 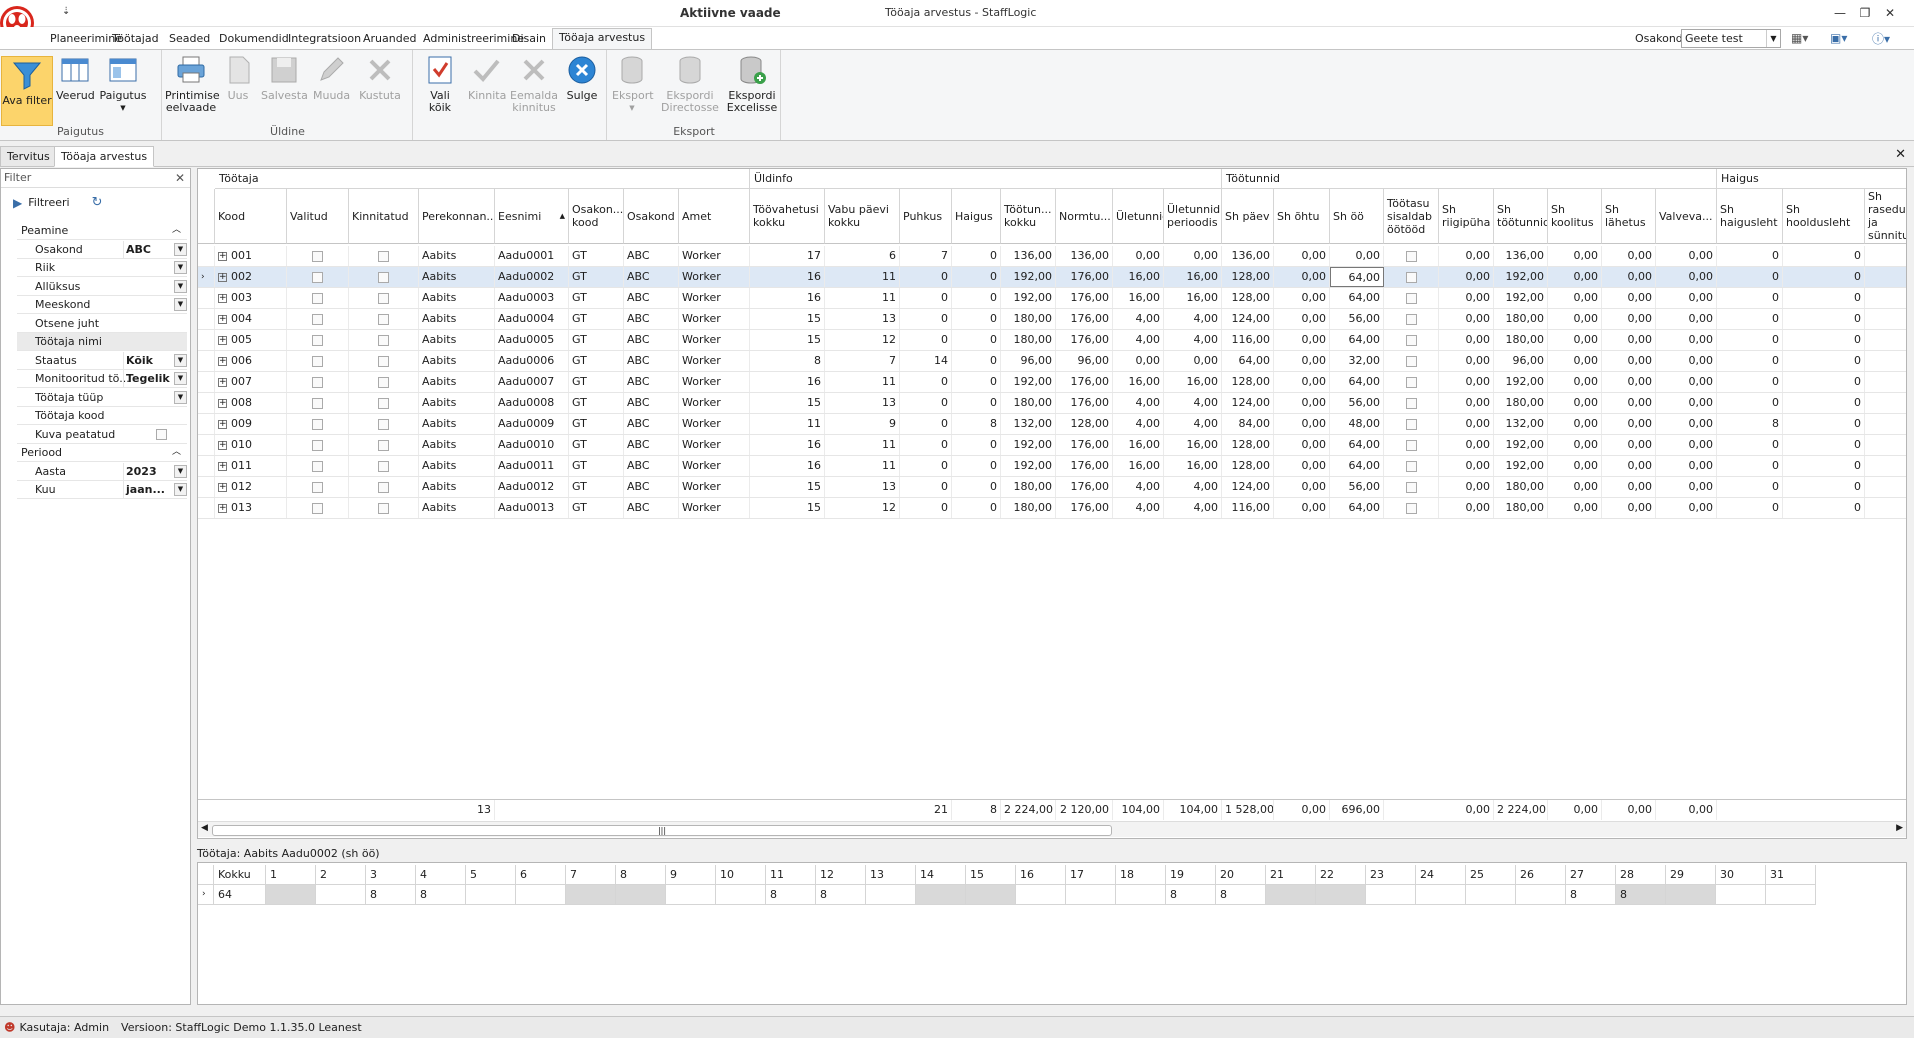 What do you see at coordinates (251, 256) in the screenshot?
I see `cell-kood: +001` at bounding box center [251, 256].